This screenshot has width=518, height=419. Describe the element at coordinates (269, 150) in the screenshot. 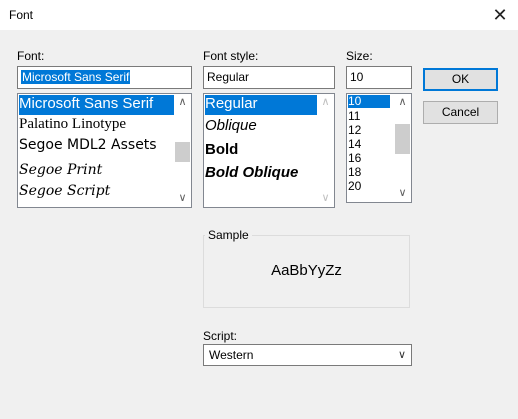

I see `font-style-list: Regular Oblique Bold Bold Oblique ∧ ∨` at that location.